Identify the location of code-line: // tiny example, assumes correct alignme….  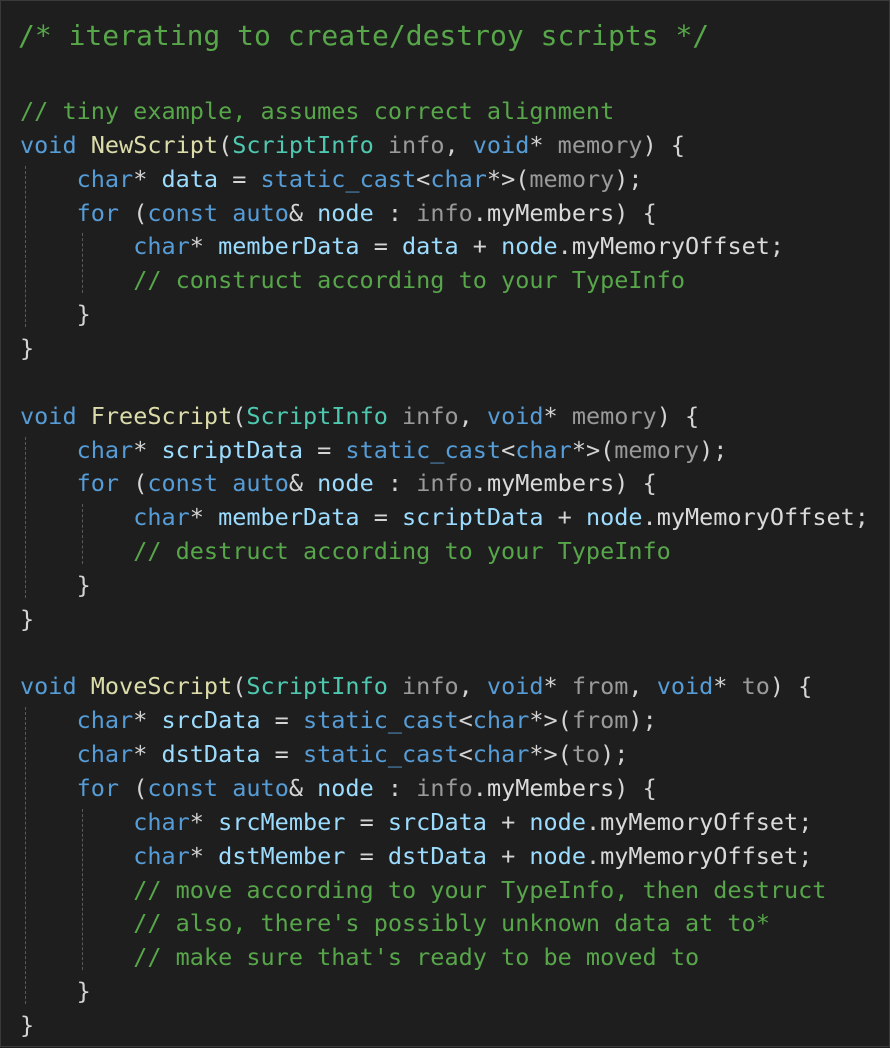
(317, 111).